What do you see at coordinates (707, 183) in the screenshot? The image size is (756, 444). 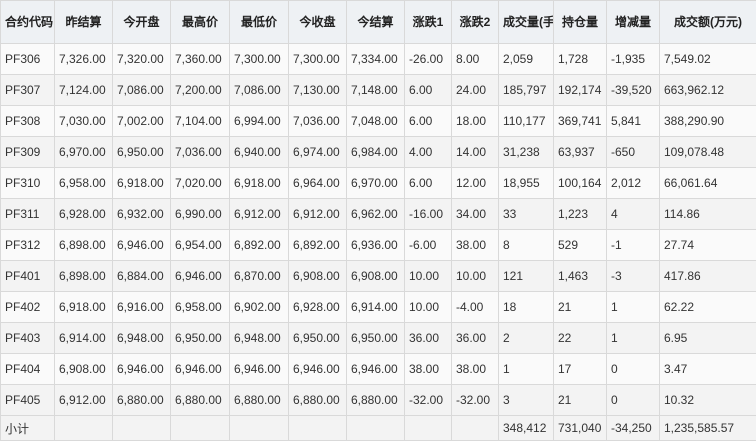 I see `cell-turnover: 66,061.64` at bounding box center [707, 183].